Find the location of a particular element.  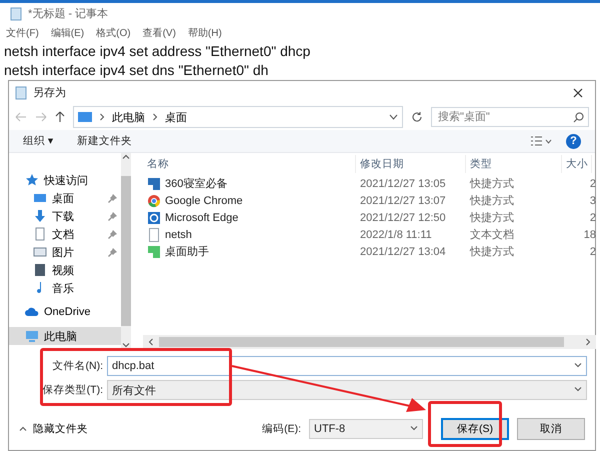

encoding-label: 编码(E): is located at coordinates (281, 429).